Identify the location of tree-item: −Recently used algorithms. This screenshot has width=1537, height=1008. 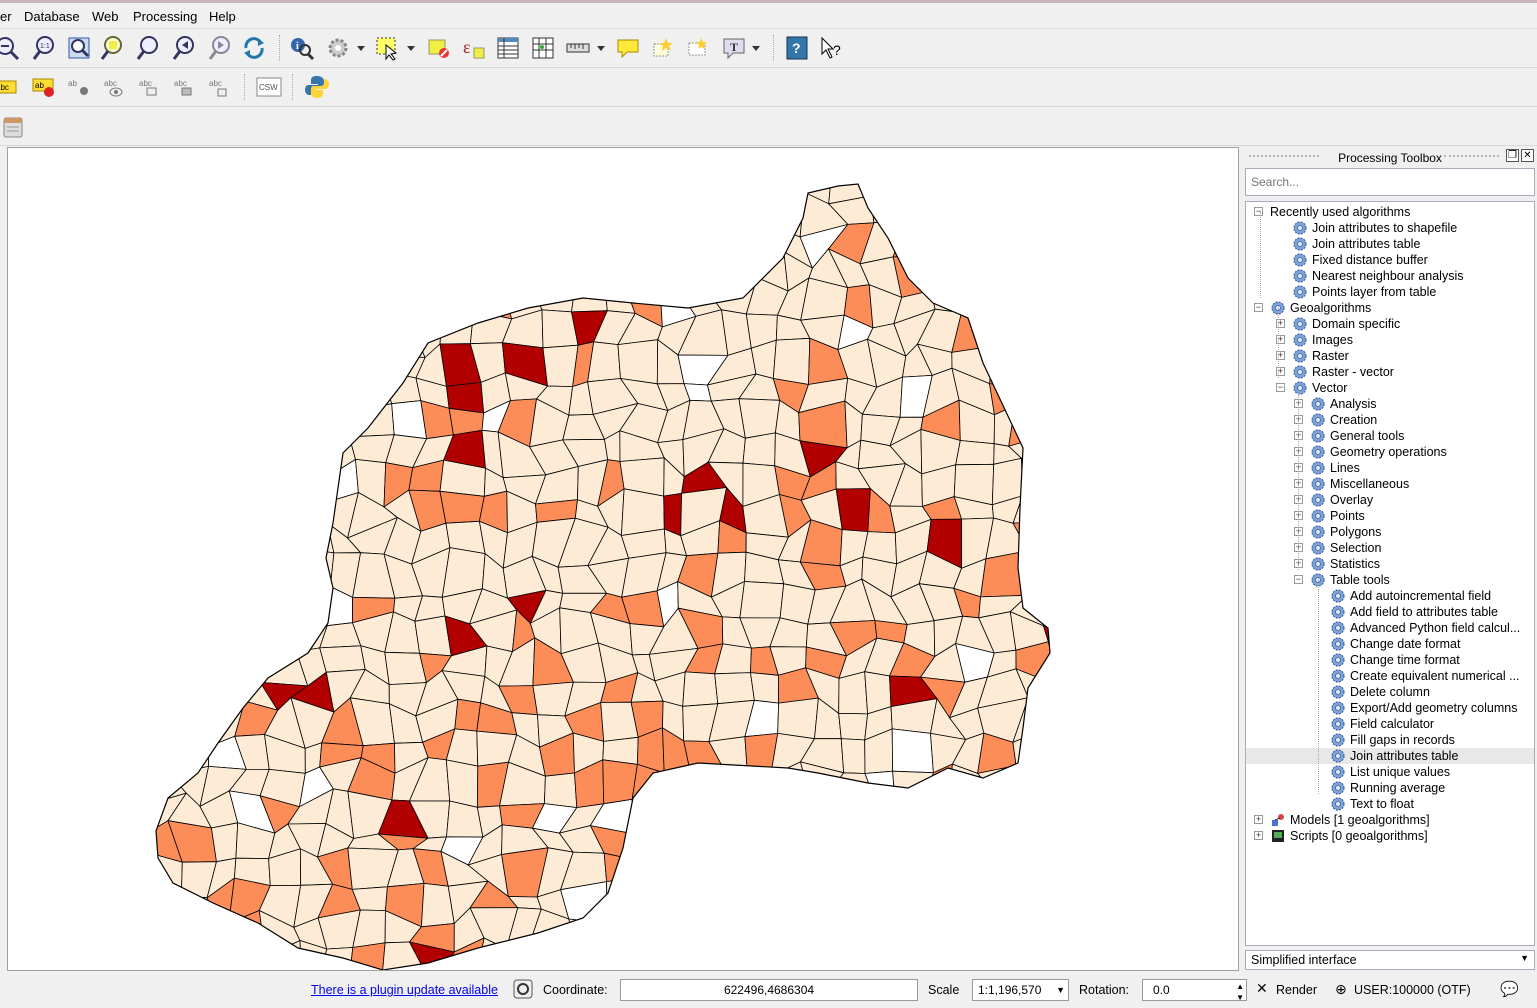
(1390, 212).